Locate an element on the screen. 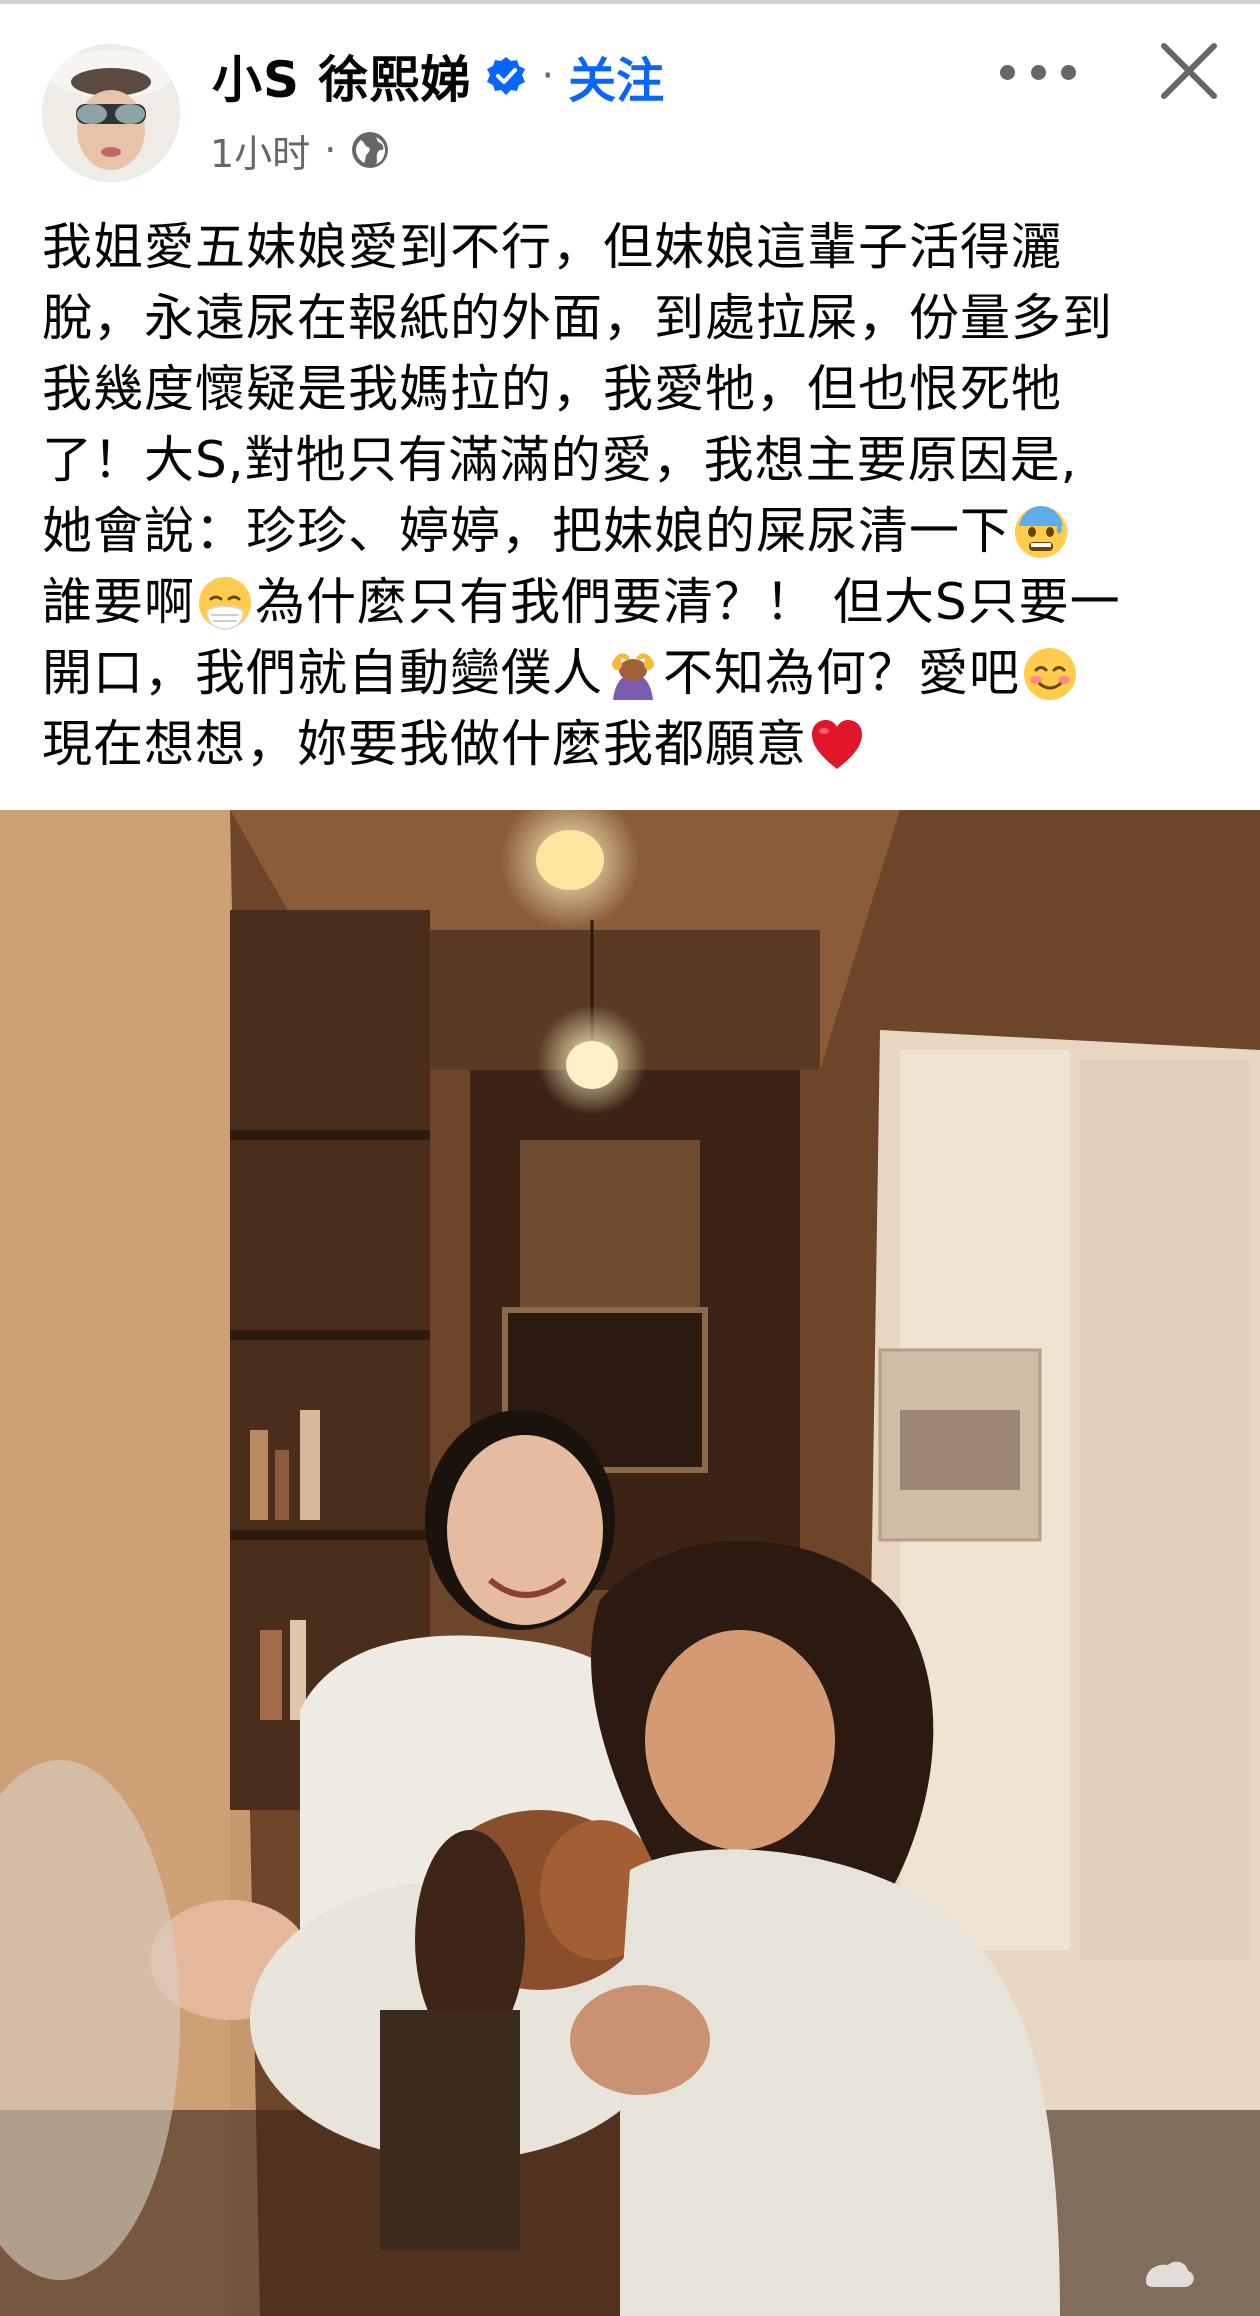  text-segment: 她會說：珍珍、婷婷，把妹娘的屎尿清一下 is located at coordinates (526, 531).